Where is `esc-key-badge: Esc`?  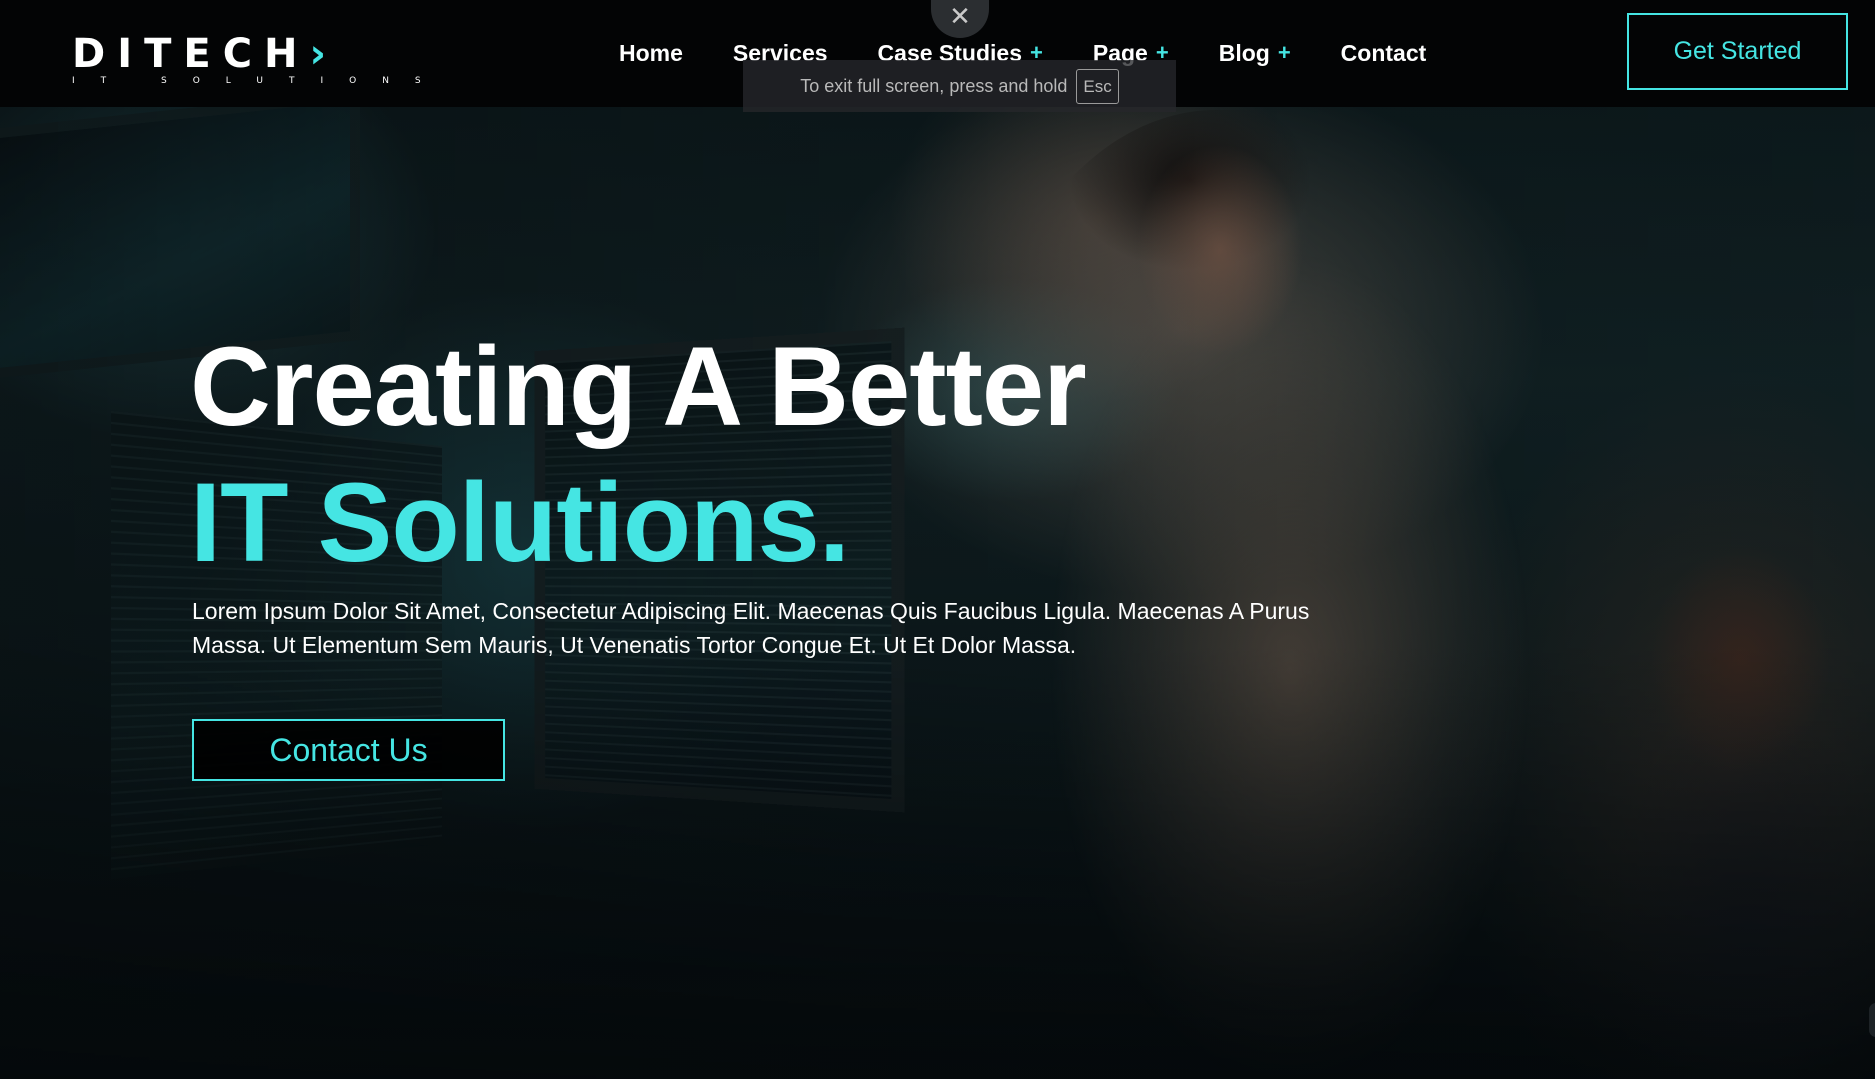 esc-key-badge: Esc is located at coordinates (1097, 86).